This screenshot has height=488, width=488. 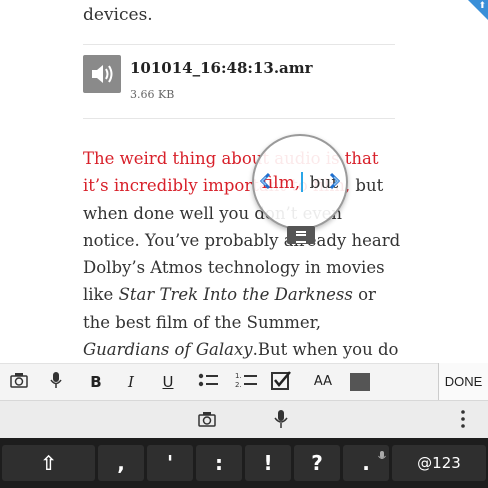 I want to click on text-color-swatch, so click(x=360, y=382).